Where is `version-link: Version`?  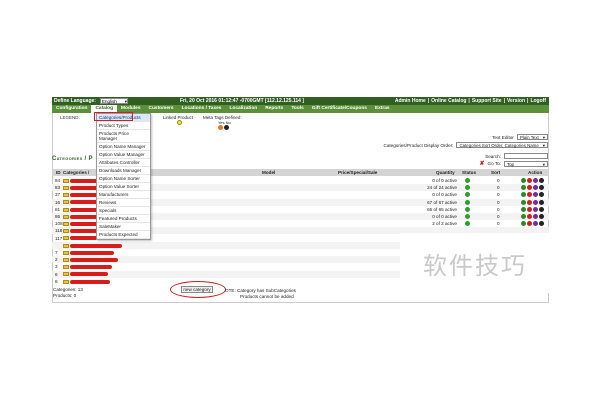 version-link: Version is located at coordinates (516, 101).